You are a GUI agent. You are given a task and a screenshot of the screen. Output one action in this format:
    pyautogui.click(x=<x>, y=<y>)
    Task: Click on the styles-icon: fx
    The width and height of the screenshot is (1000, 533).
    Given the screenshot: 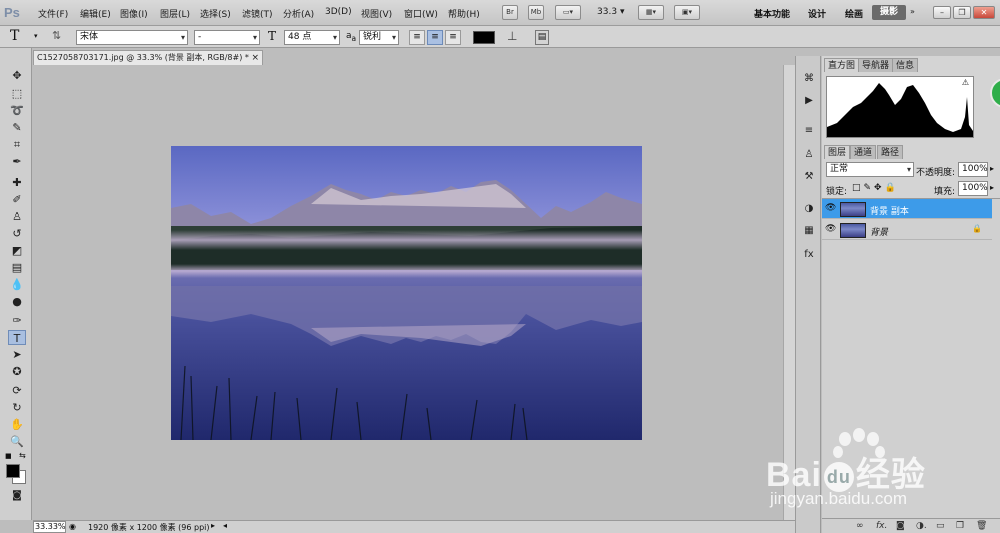 What is the action you would take?
    pyautogui.click(x=809, y=255)
    